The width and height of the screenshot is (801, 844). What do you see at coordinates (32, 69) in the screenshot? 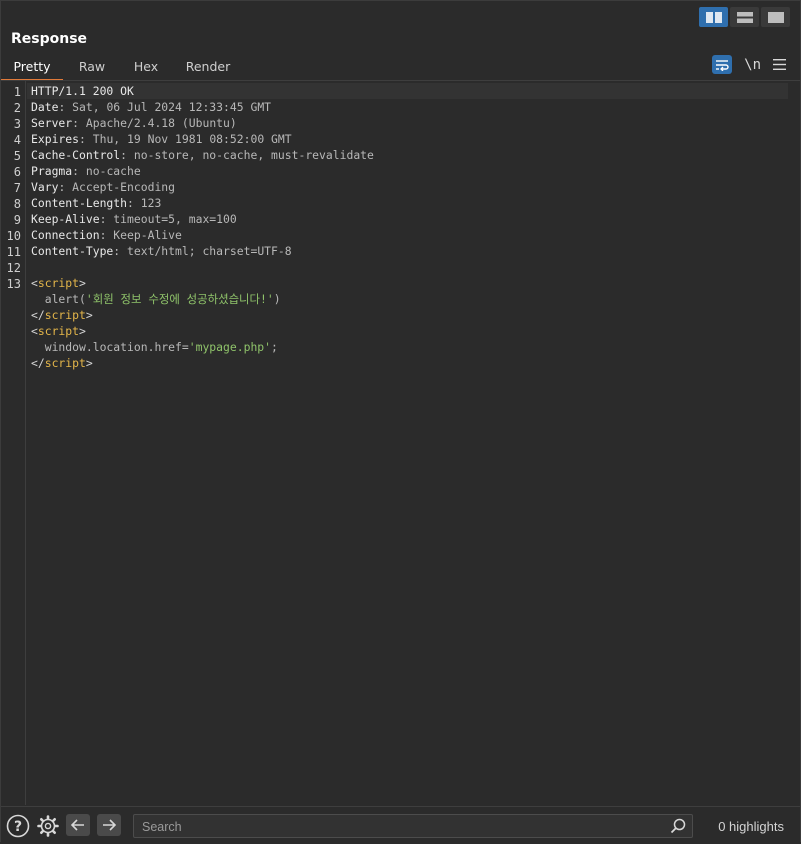
I see `tab-pretty: Pretty` at bounding box center [32, 69].